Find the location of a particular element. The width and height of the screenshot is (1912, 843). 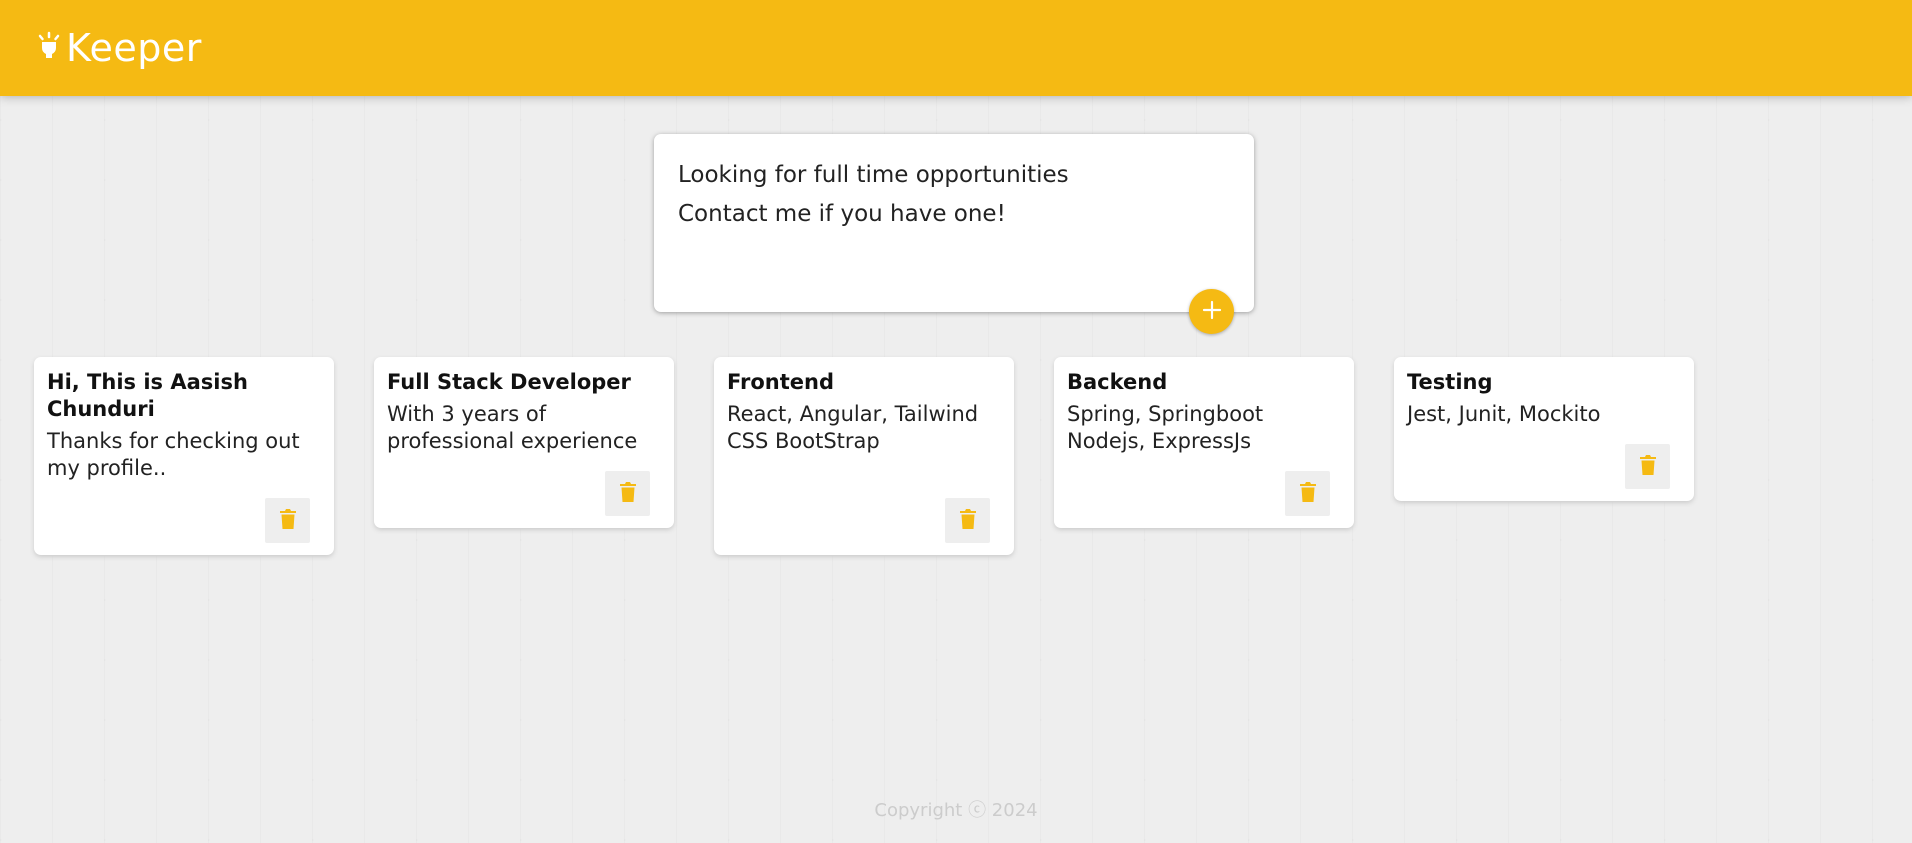

copyright-text: Copyright ⓒ 2024 is located at coordinates (956, 810).